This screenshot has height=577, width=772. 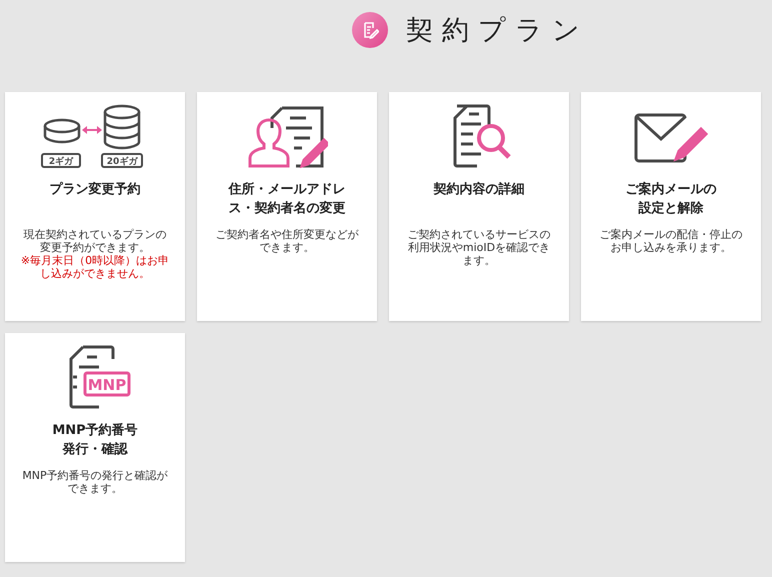 I want to click on page-title: 契約プラン, so click(x=497, y=31).